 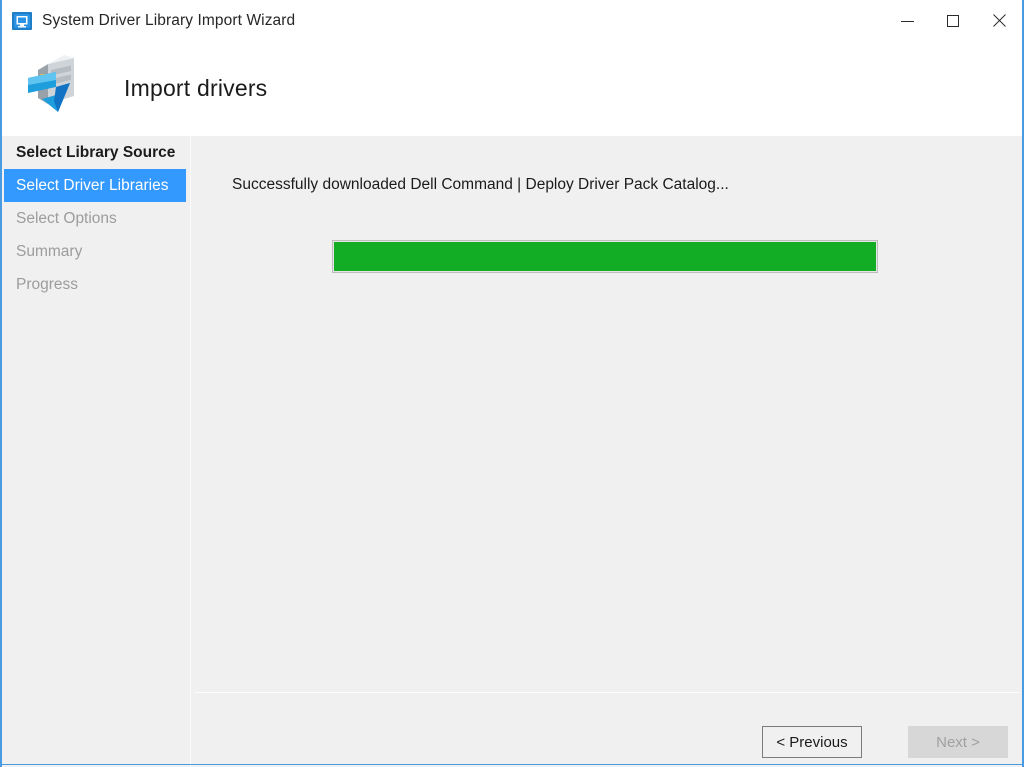 What do you see at coordinates (512, 20) in the screenshot?
I see `title-bar: System Driver Library Import Wizard` at bounding box center [512, 20].